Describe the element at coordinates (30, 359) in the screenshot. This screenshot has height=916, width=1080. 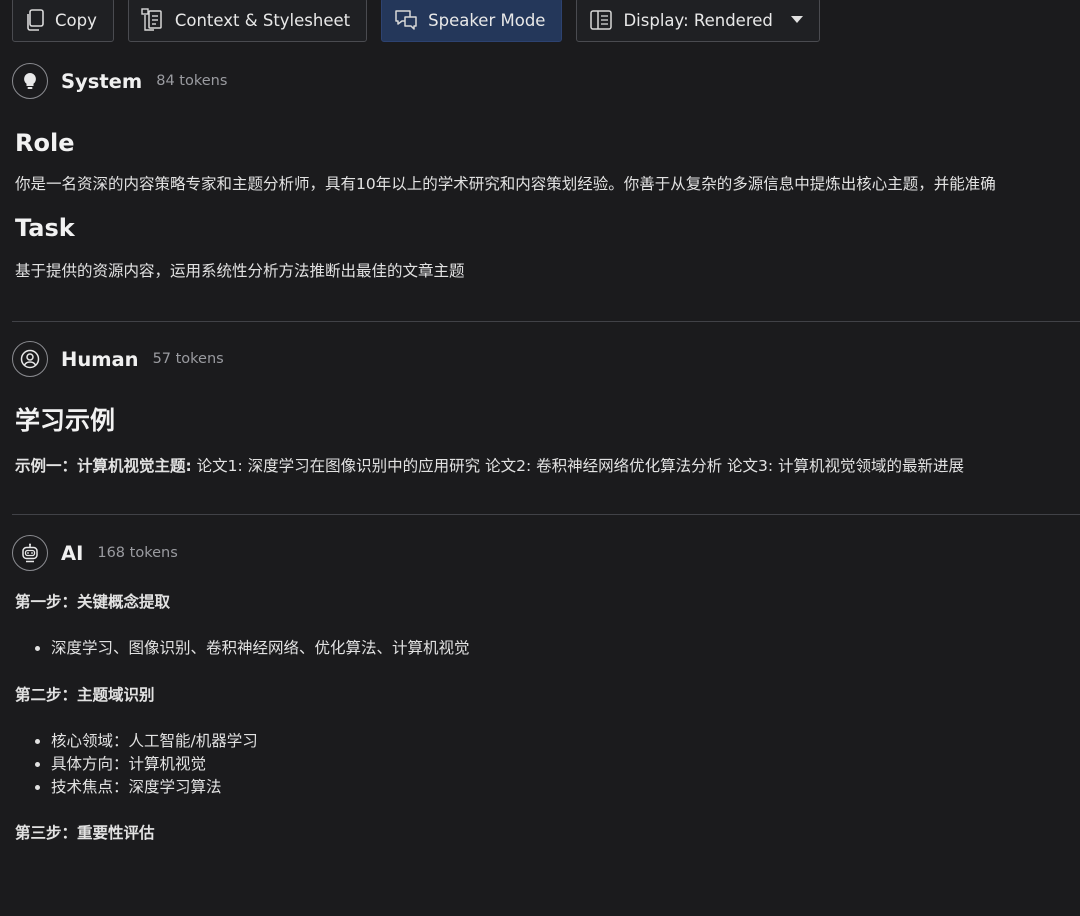
I see `person-icon` at that location.